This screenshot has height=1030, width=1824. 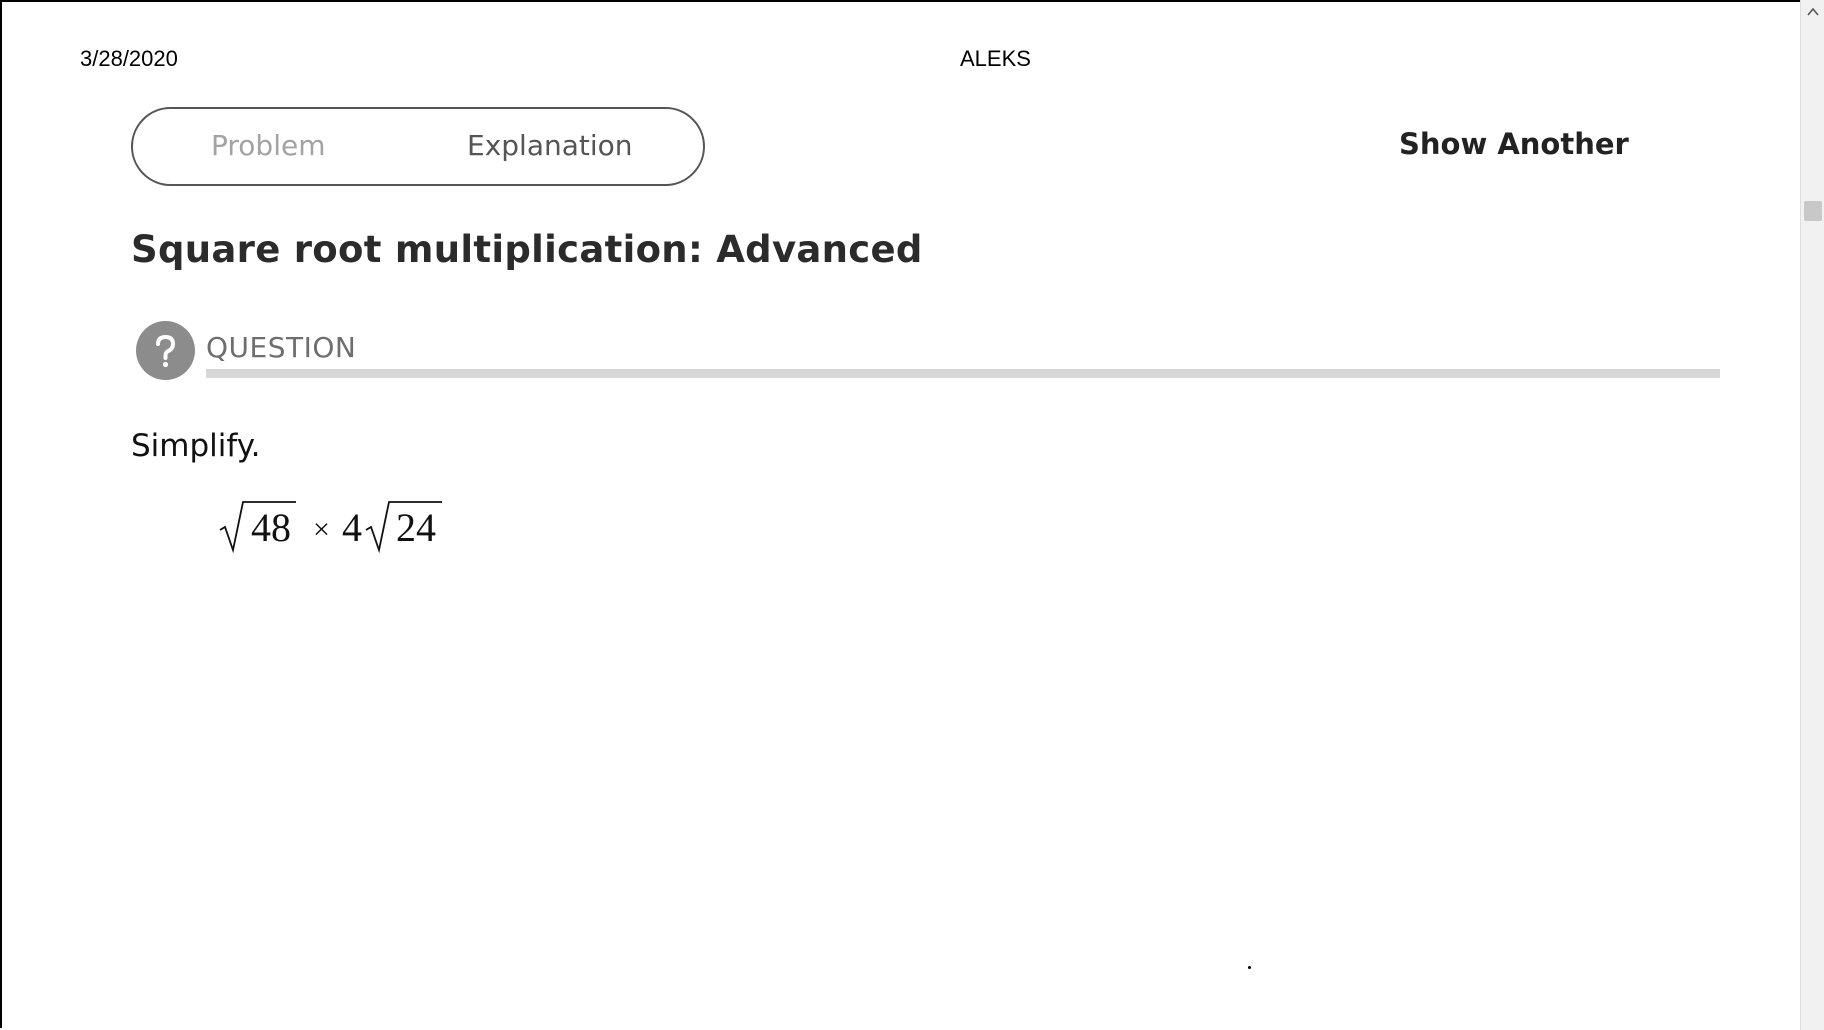 I want to click on times-operator: ×, so click(x=321, y=529).